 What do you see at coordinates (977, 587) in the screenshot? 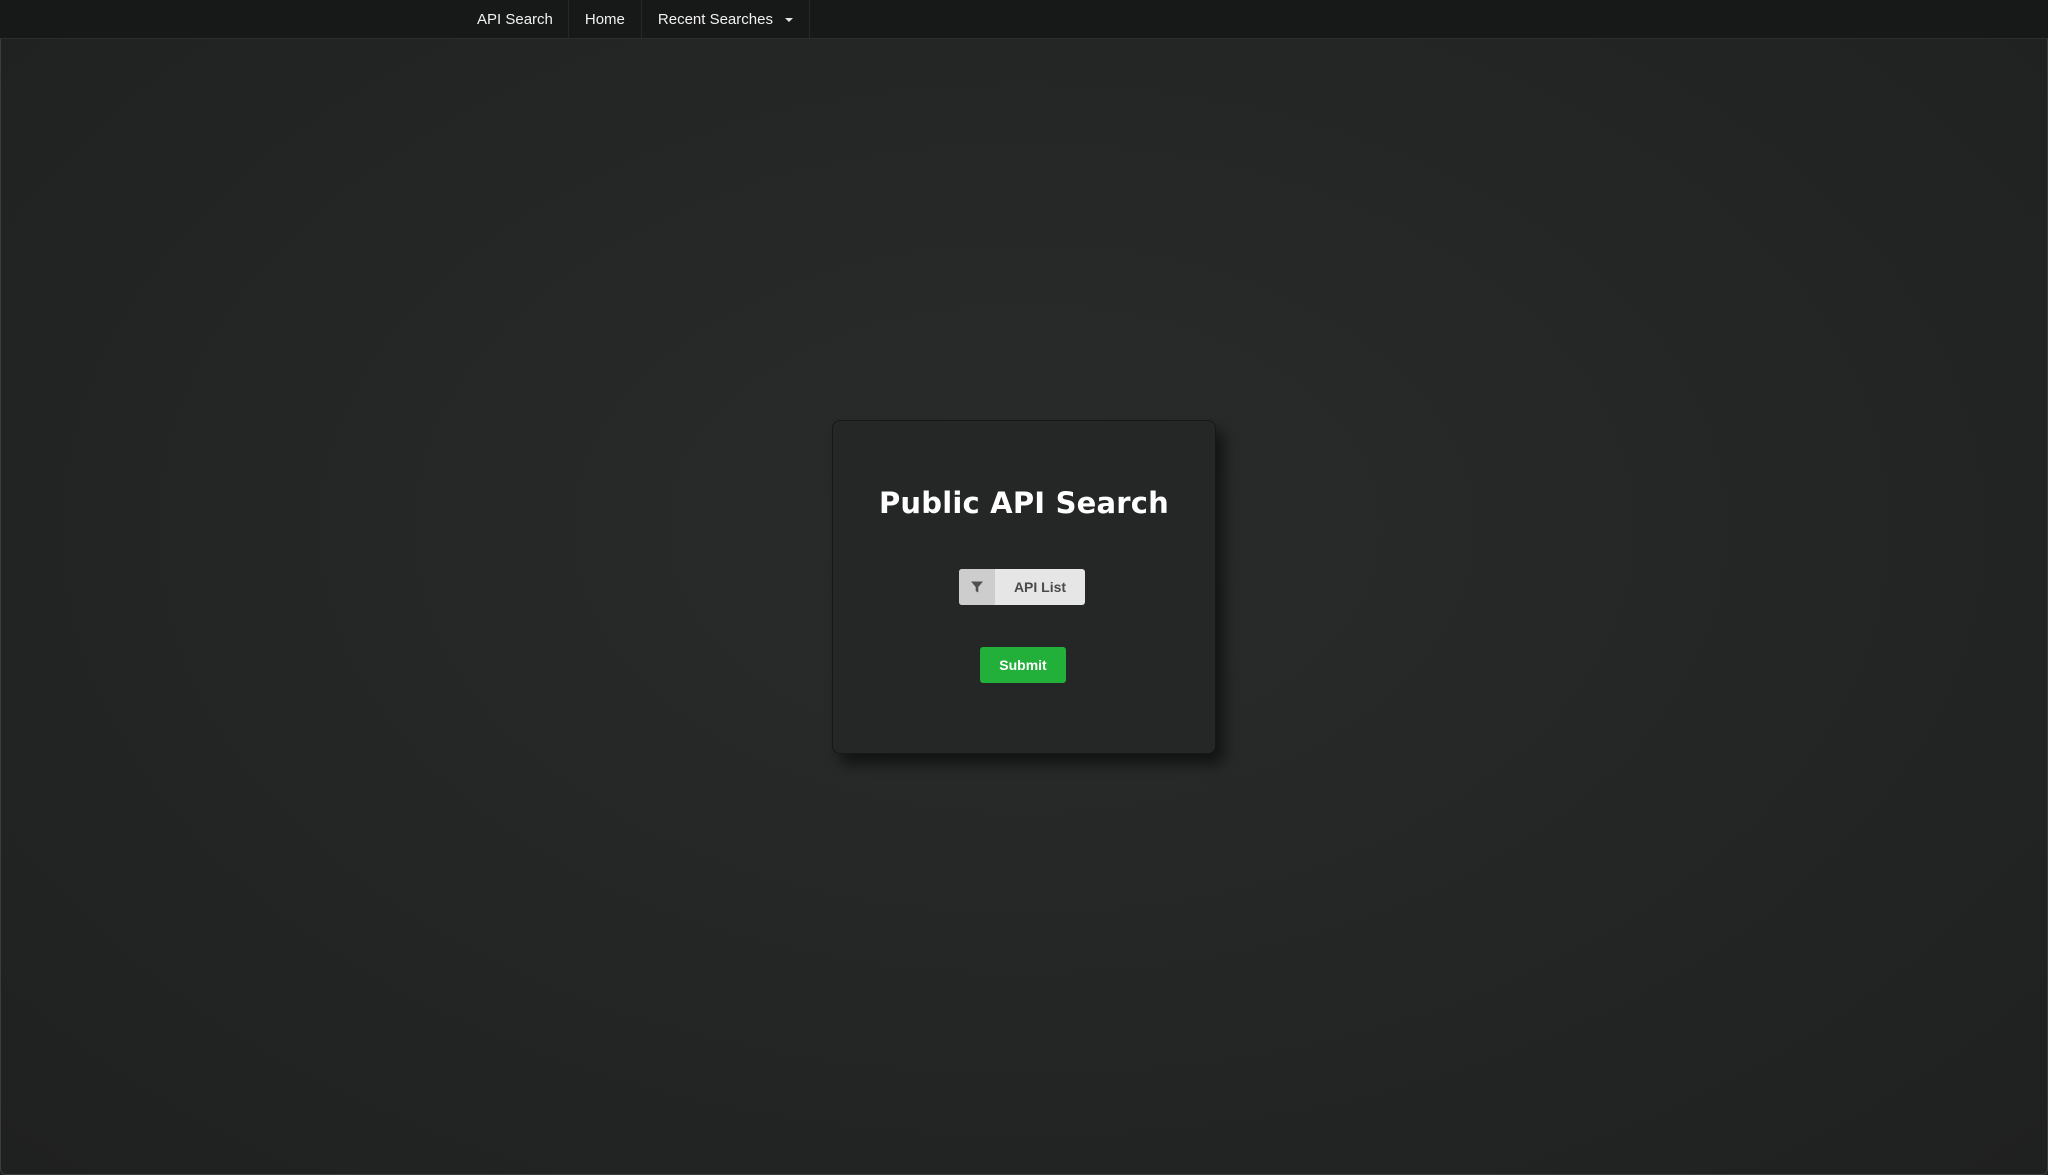
I see `filter-icon` at bounding box center [977, 587].